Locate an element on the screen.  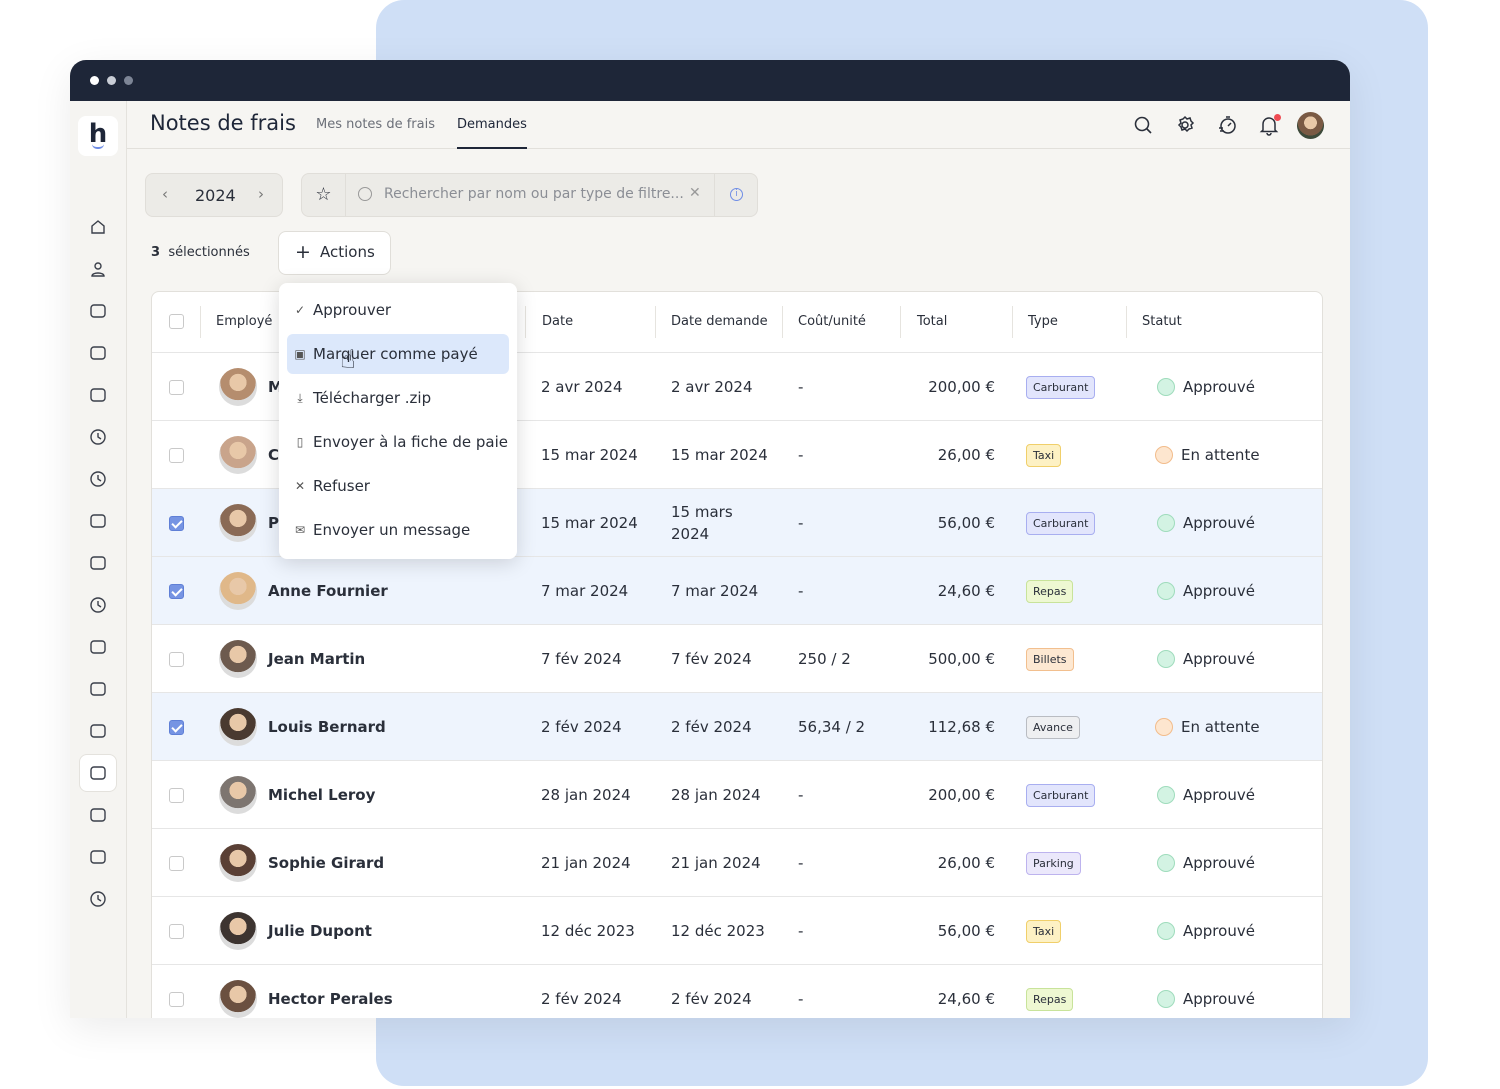
employee-name: Julie Dupont is located at coordinates (320, 931).